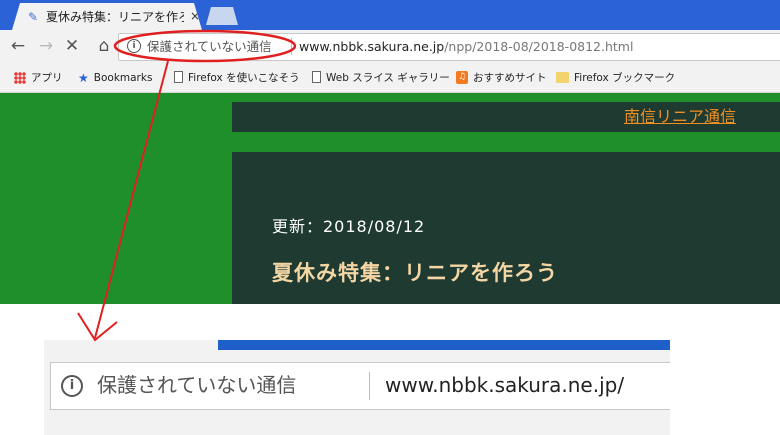 This screenshot has height=435, width=780. I want to click on bookmark-bookmarks: ★ Bookmarks, so click(115, 78).